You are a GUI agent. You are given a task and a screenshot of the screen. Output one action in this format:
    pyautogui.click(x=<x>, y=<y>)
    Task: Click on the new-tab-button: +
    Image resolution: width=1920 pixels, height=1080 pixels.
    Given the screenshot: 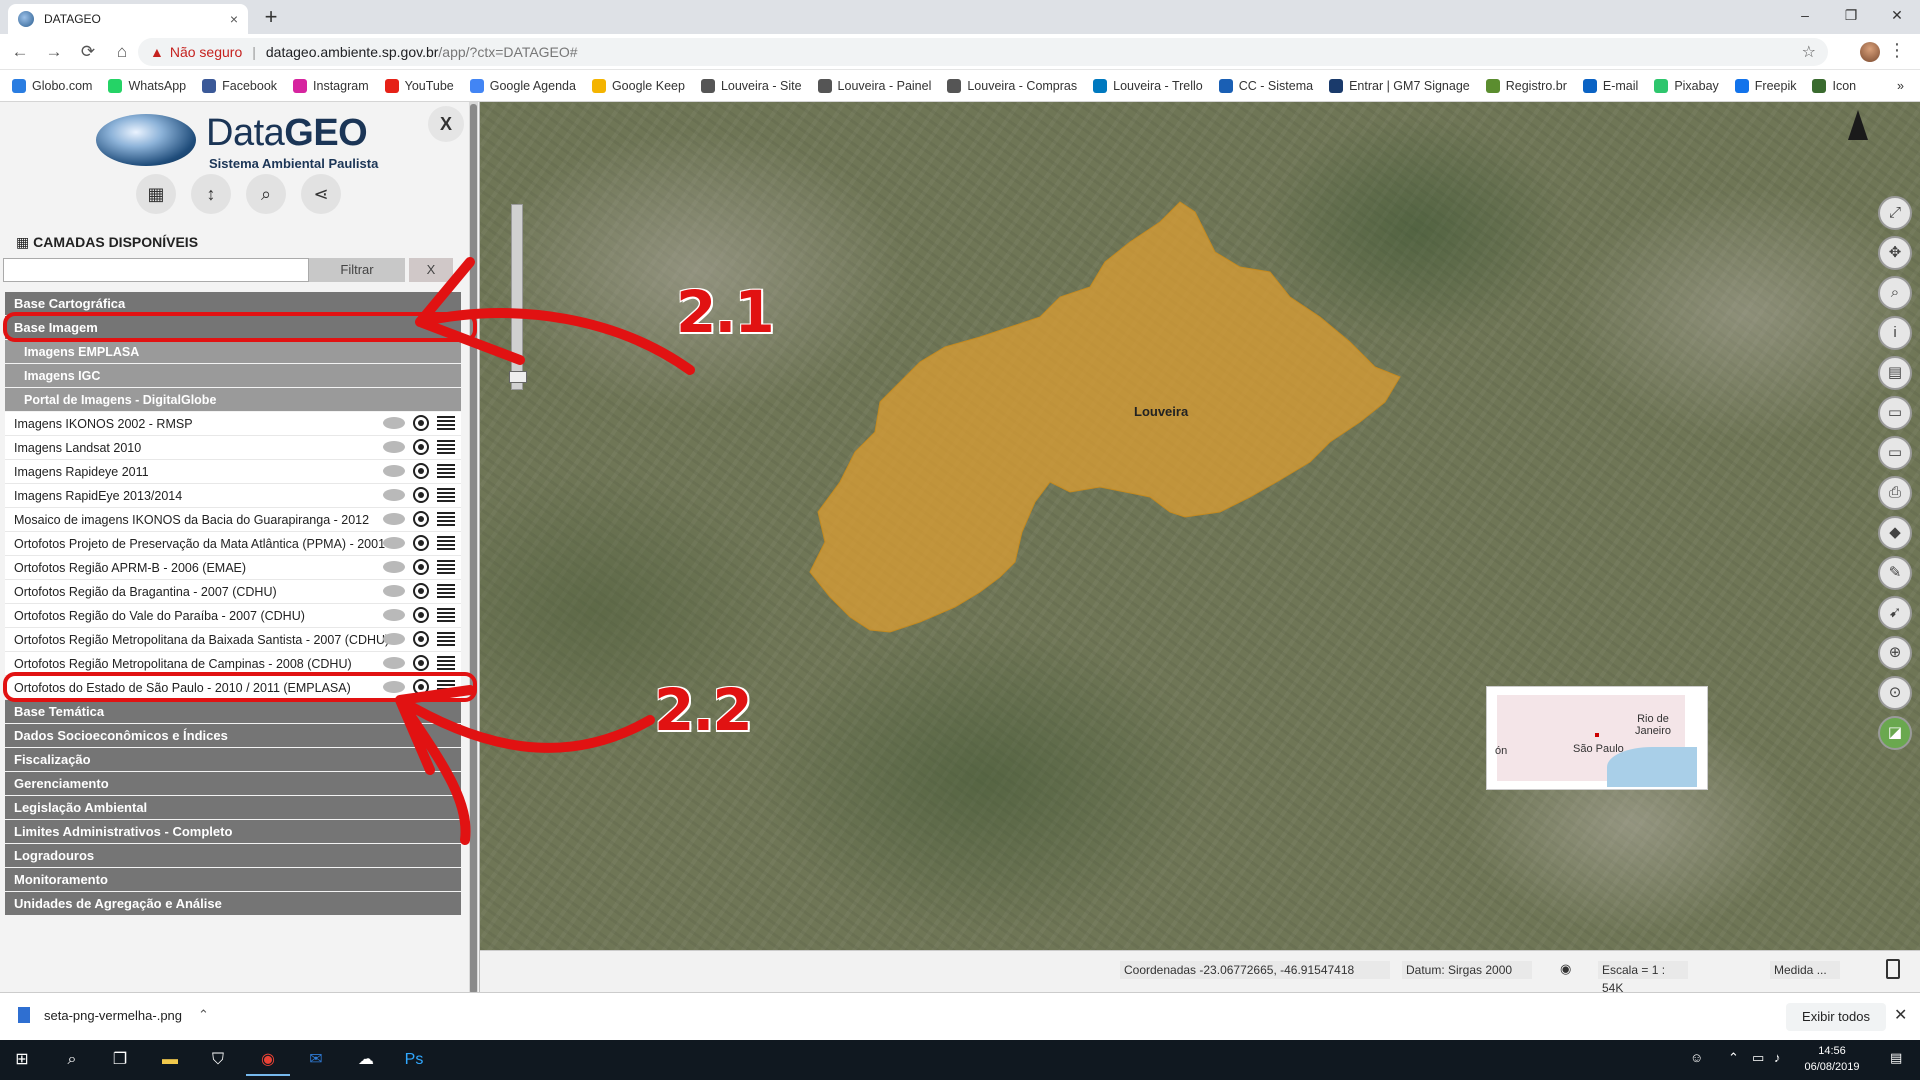 What is the action you would take?
    pyautogui.click(x=271, y=18)
    